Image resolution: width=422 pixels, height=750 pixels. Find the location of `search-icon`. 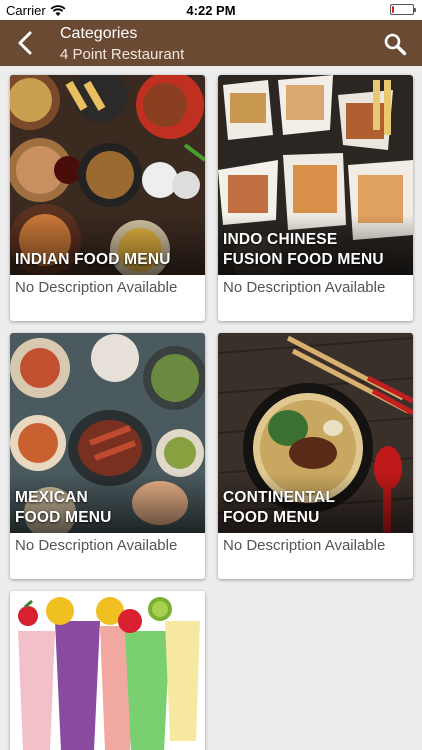

search-icon is located at coordinates (395, 44).